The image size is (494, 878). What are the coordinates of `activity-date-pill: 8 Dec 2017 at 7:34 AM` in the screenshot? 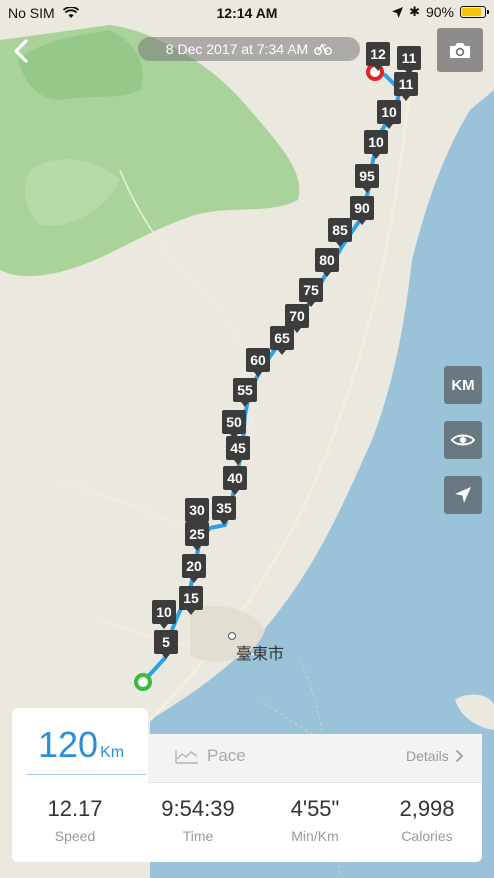 It's located at (249, 49).